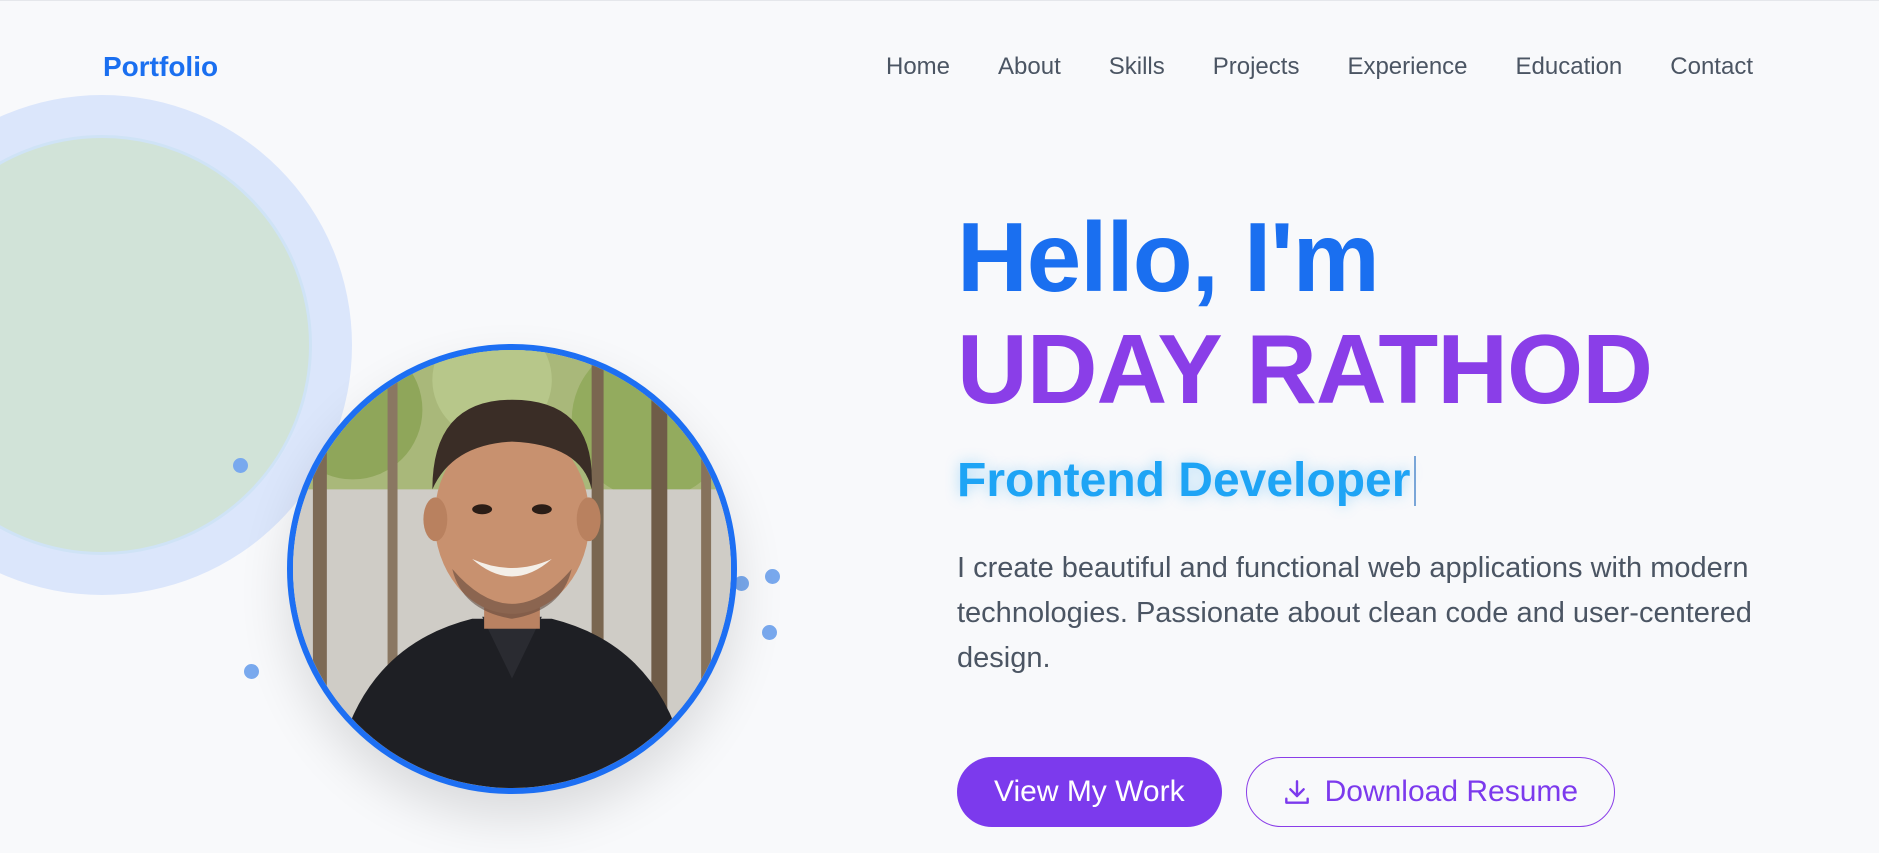  What do you see at coordinates (1089, 792) in the screenshot?
I see `view-work-button: View My Work` at bounding box center [1089, 792].